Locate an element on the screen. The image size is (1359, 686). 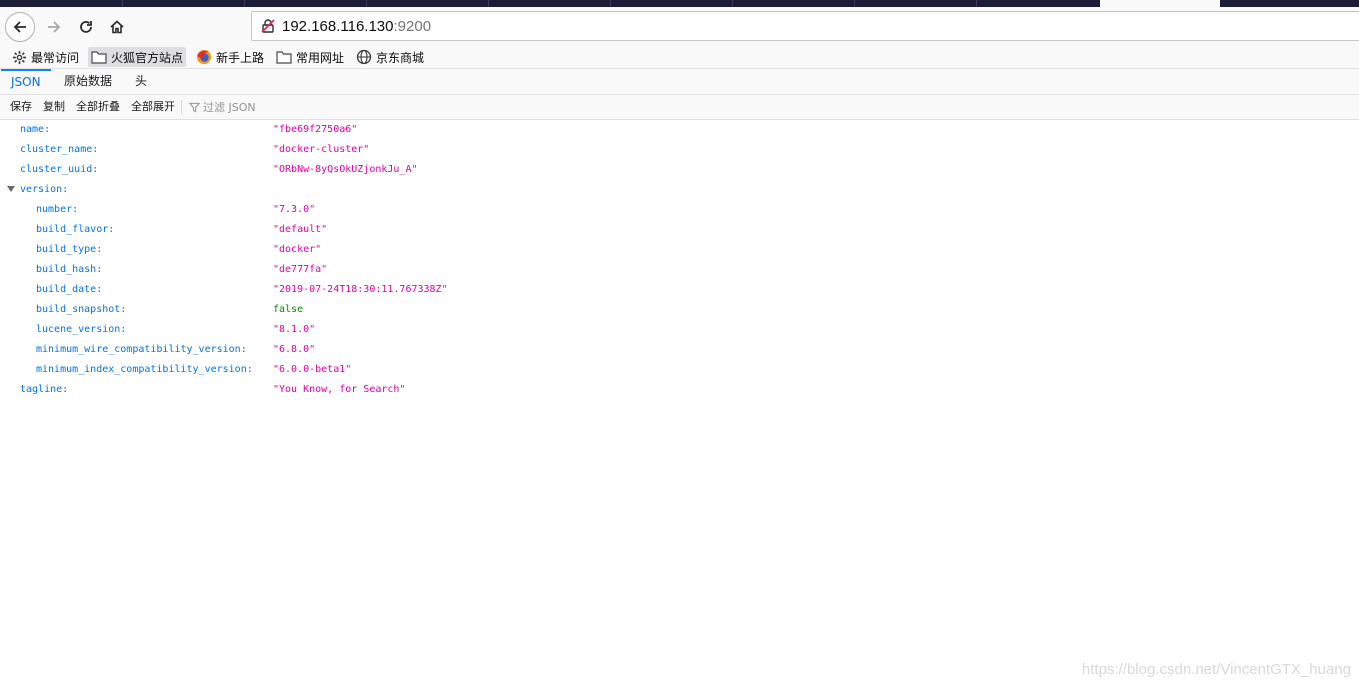
home-button is located at coordinates (117, 27).